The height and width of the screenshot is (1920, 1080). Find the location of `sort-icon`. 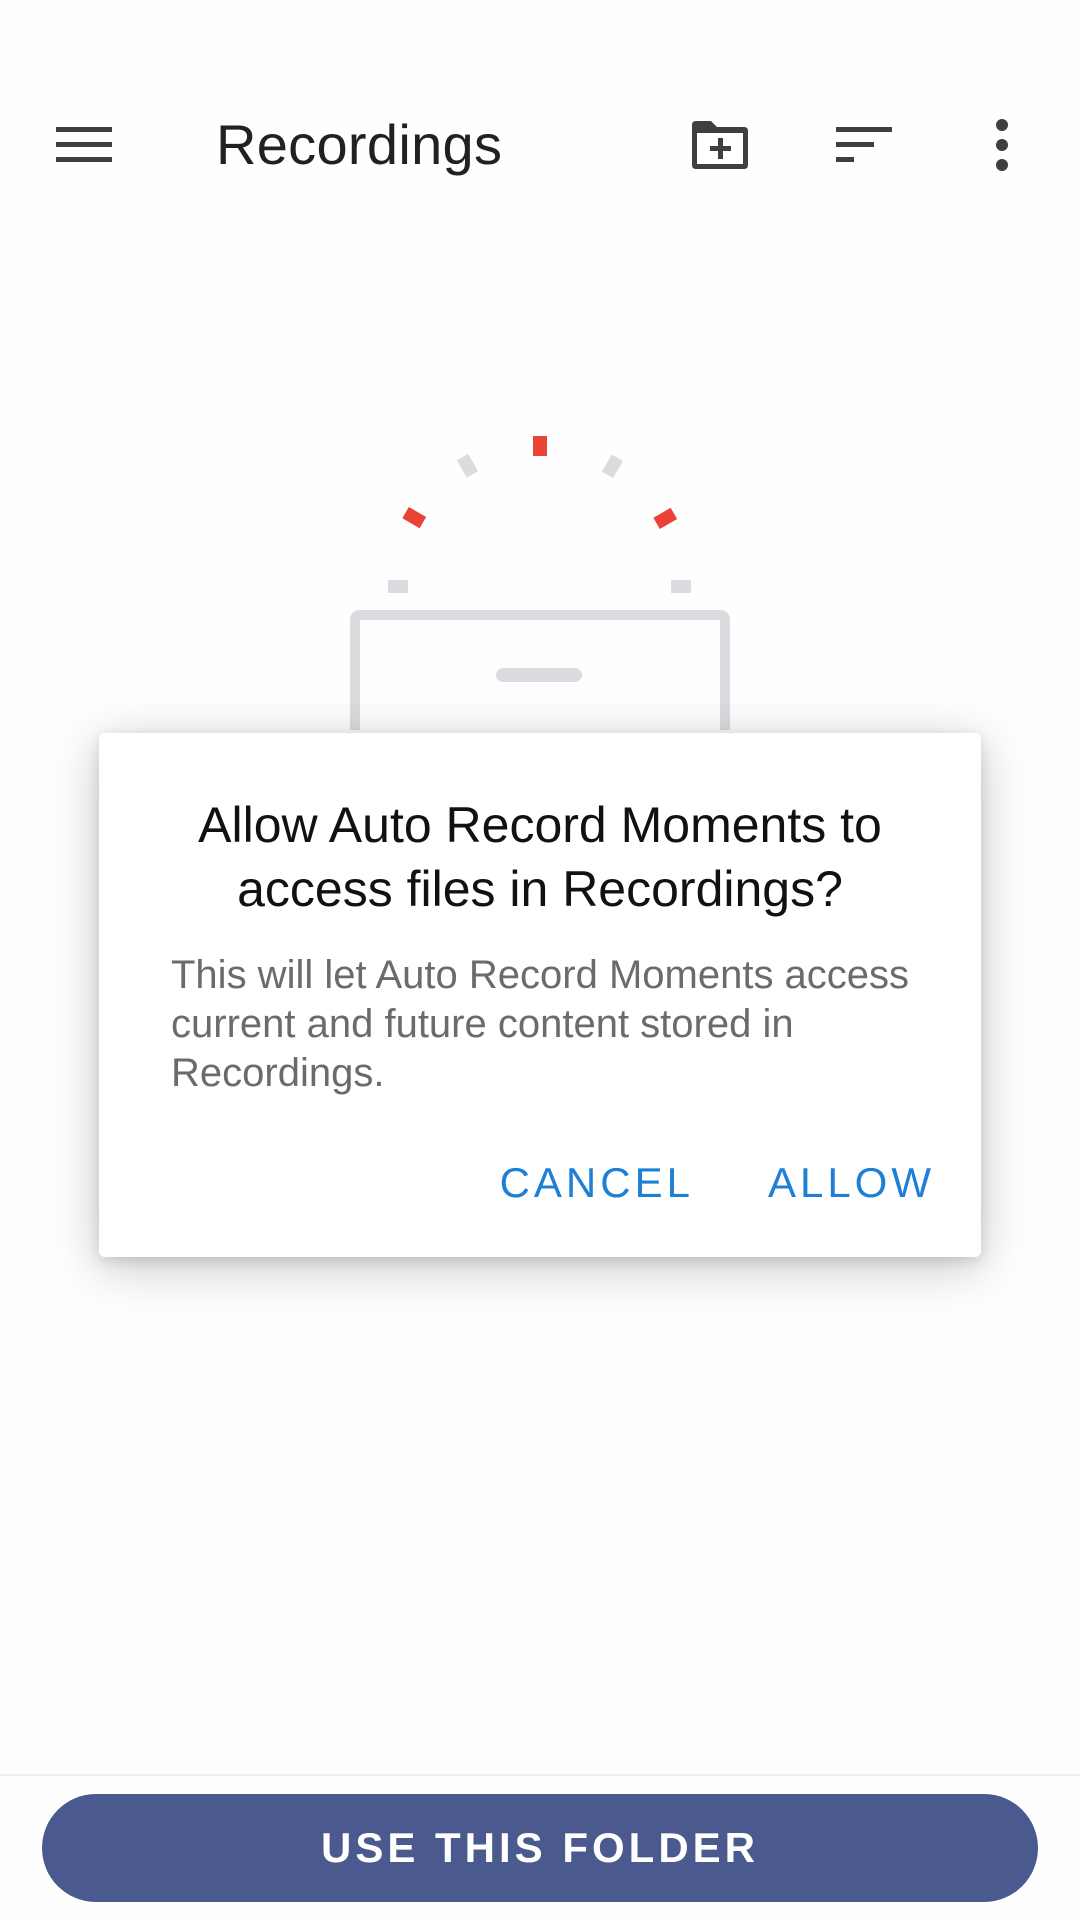

sort-icon is located at coordinates (864, 144).